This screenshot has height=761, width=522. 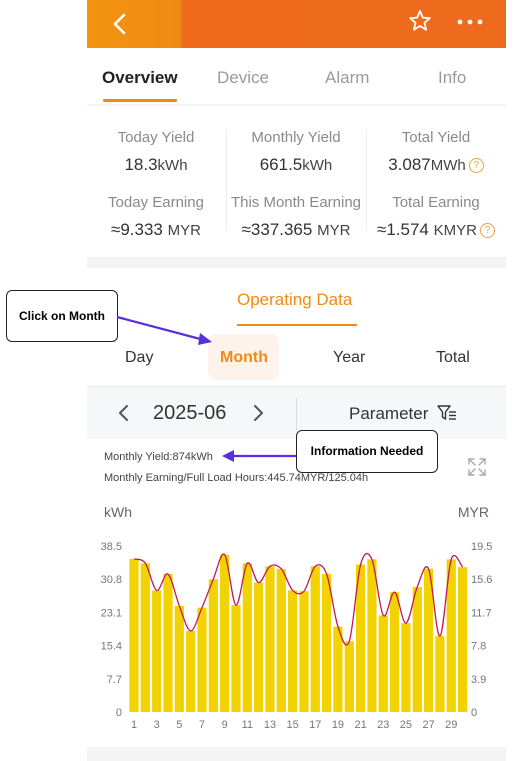 I want to click on x-tick-label: 9, so click(x=225, y=725).